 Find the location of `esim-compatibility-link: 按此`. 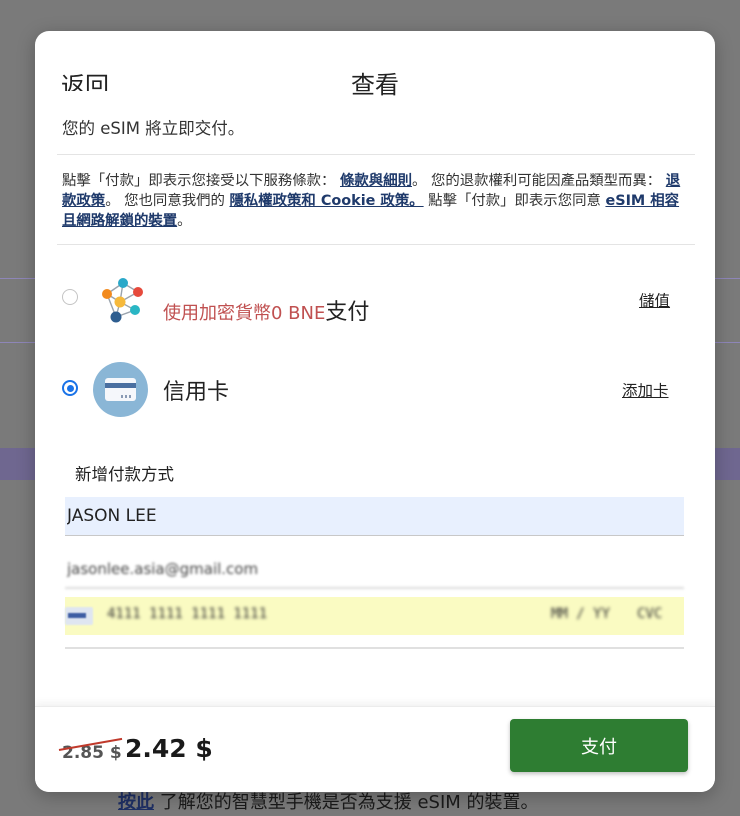

esim-compatibility-link: 按此 is located at coordinates (136, 802).